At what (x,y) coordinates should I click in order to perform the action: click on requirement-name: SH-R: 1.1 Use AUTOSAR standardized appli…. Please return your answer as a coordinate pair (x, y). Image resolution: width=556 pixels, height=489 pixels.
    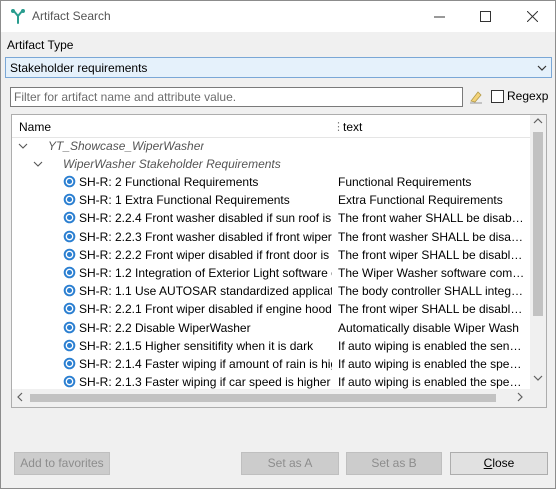
    Looking at the image, I should click on (205, 291).